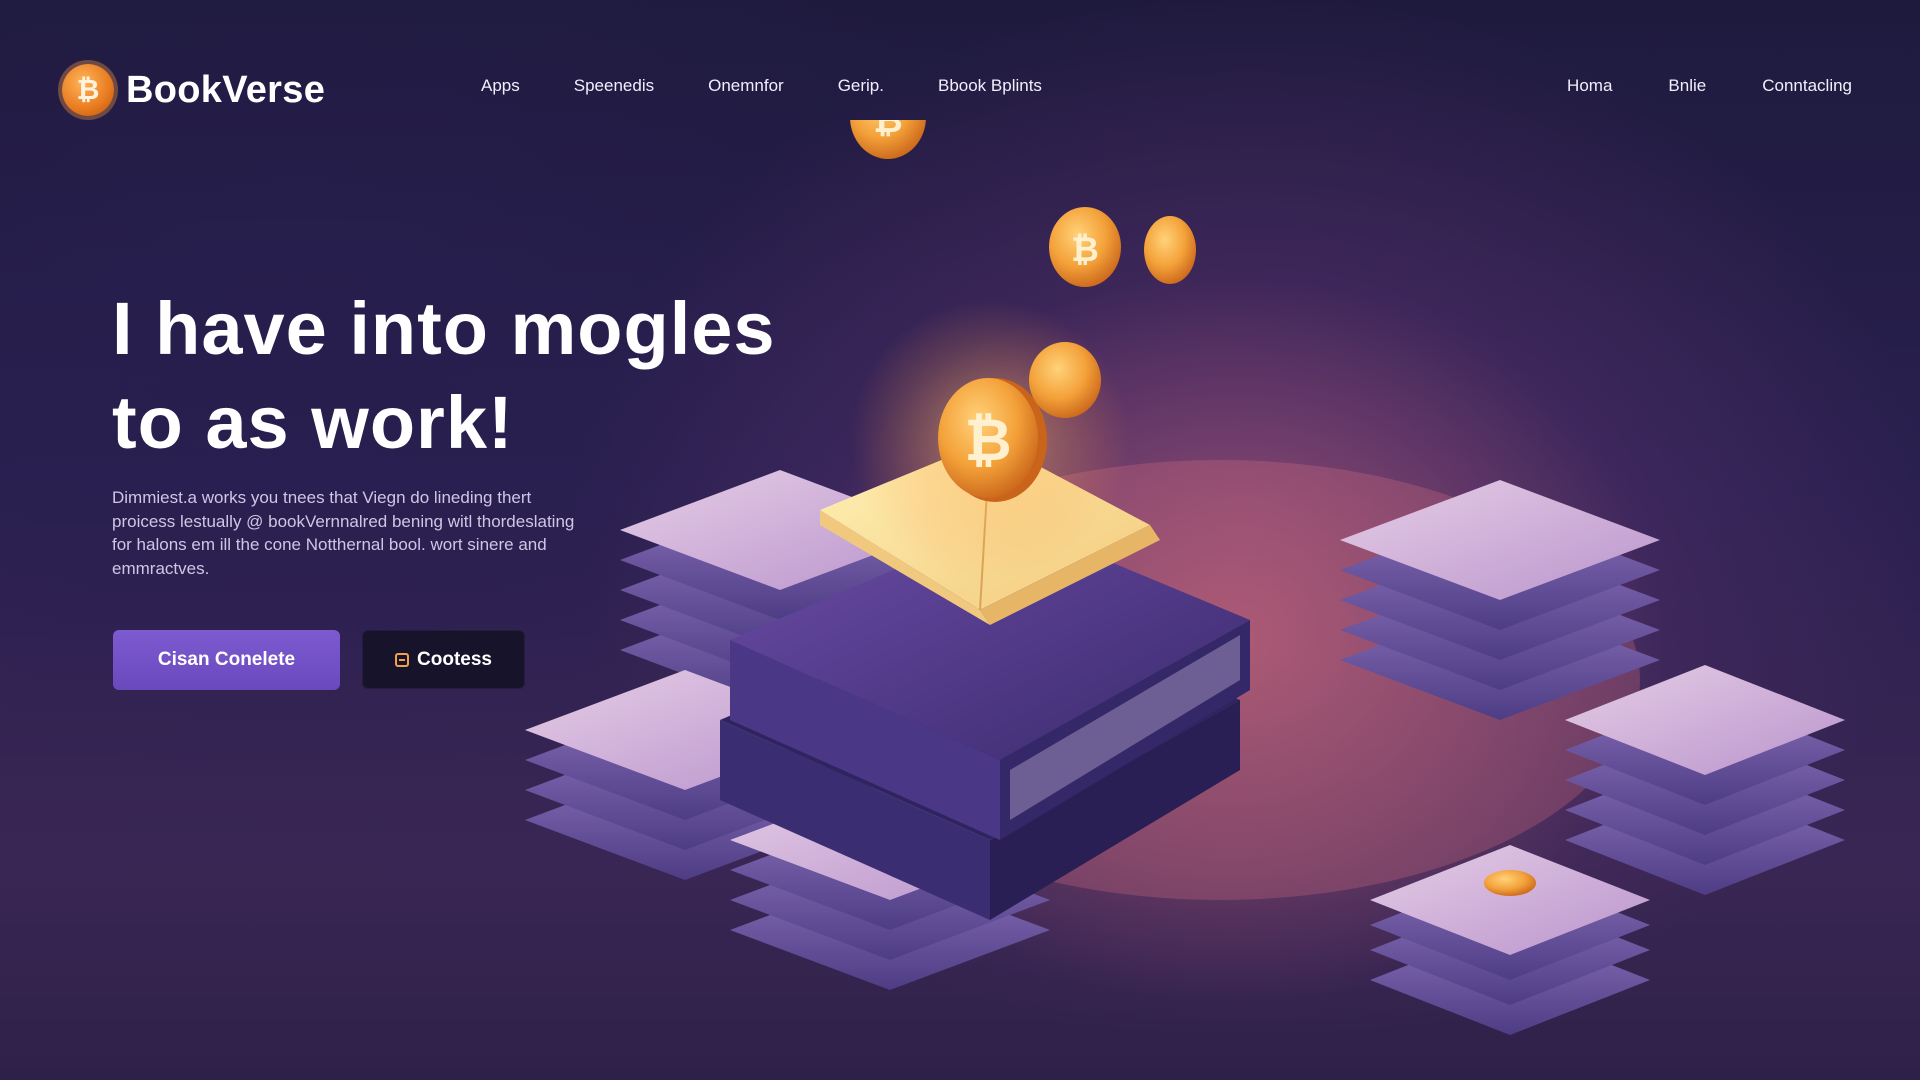 The width and height of the screenshot is (1920, 1080). I want to click on nav-link-onemnfor: Onemnfor, so click(746, 86).